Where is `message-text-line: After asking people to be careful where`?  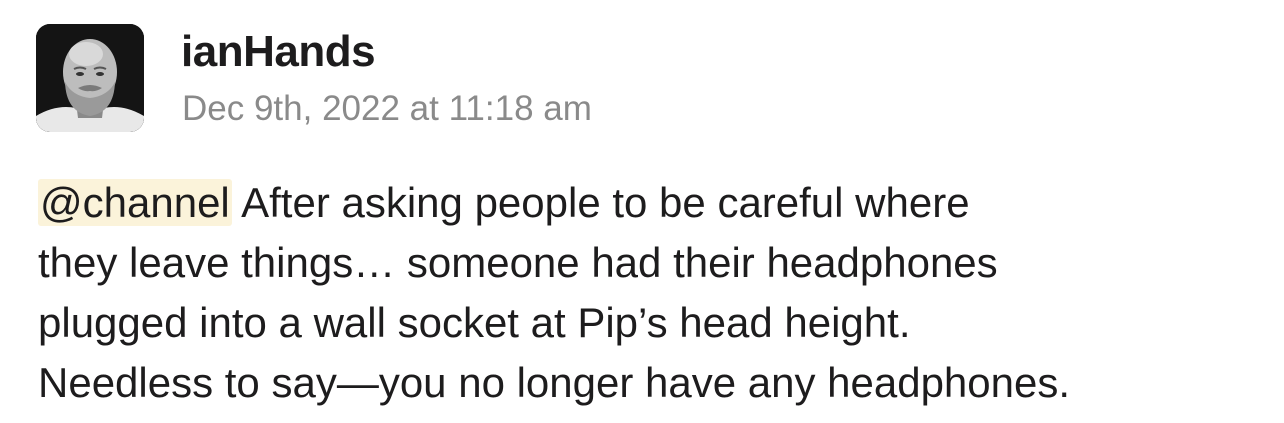 message-text-line: After asking people to be careful where is located at coordinates (605, 202).